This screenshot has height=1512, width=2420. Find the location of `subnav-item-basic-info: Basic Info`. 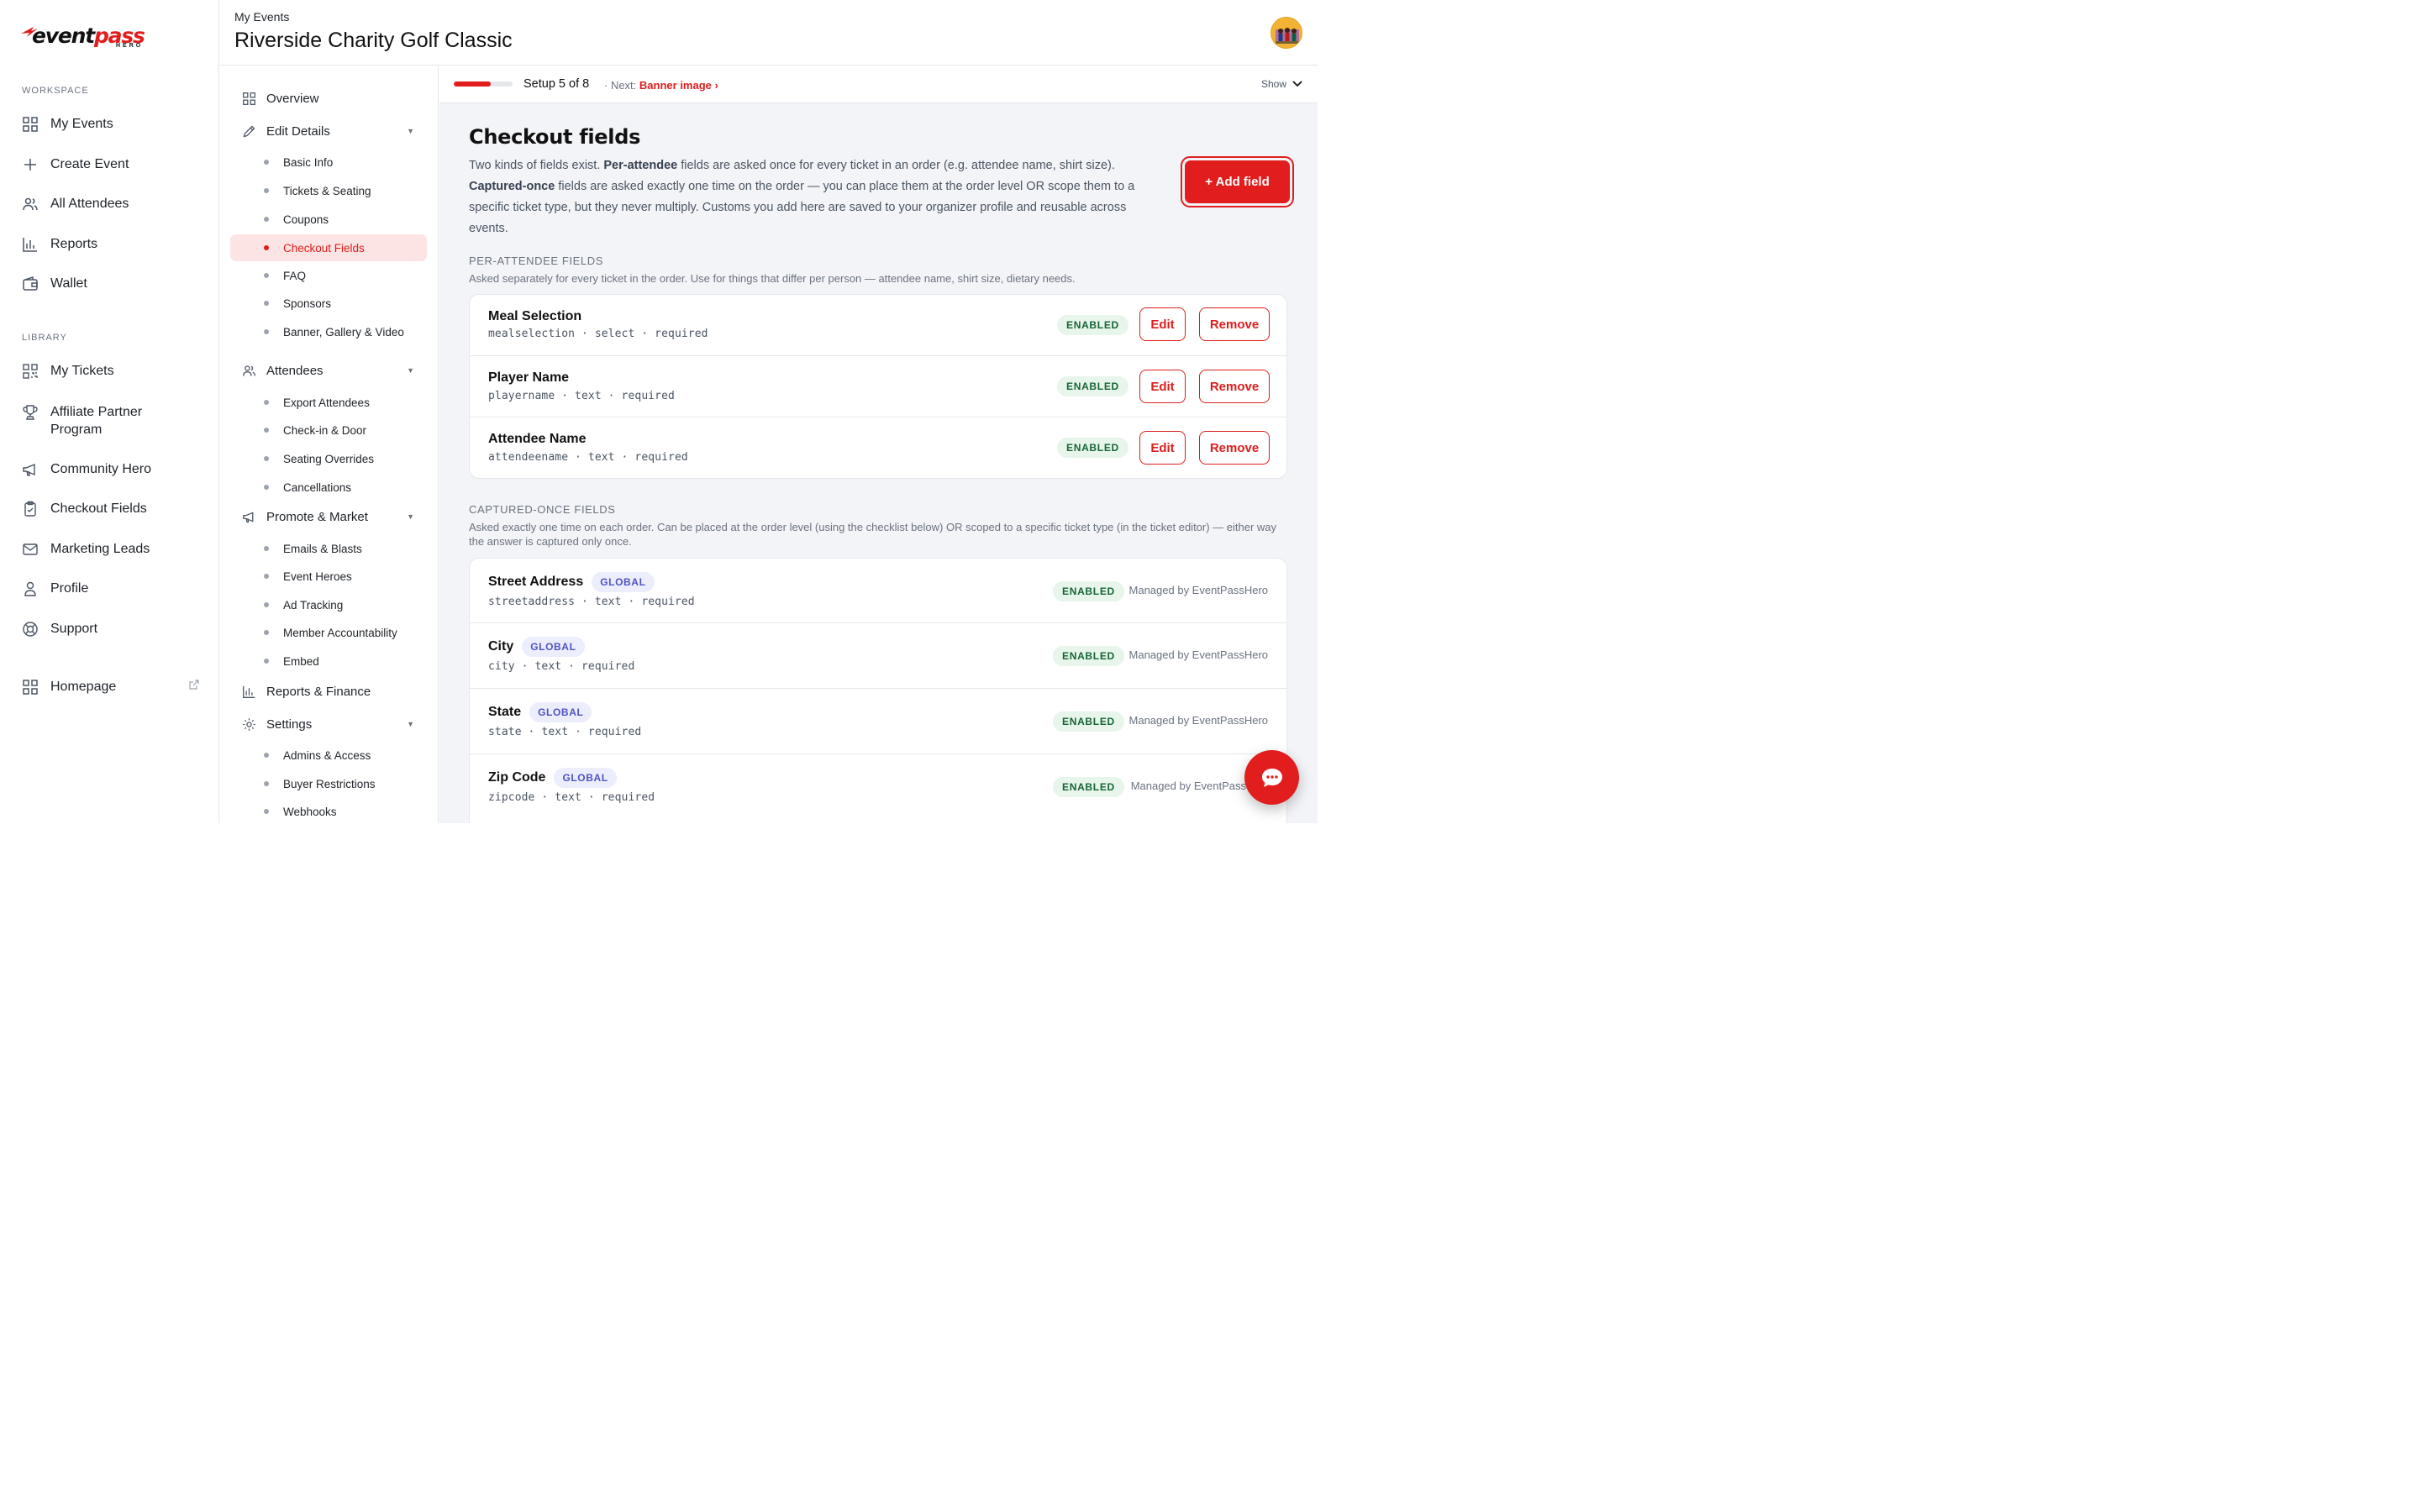

subnav-item-basic-info: Basic Info is located at coordinates (329, 162).